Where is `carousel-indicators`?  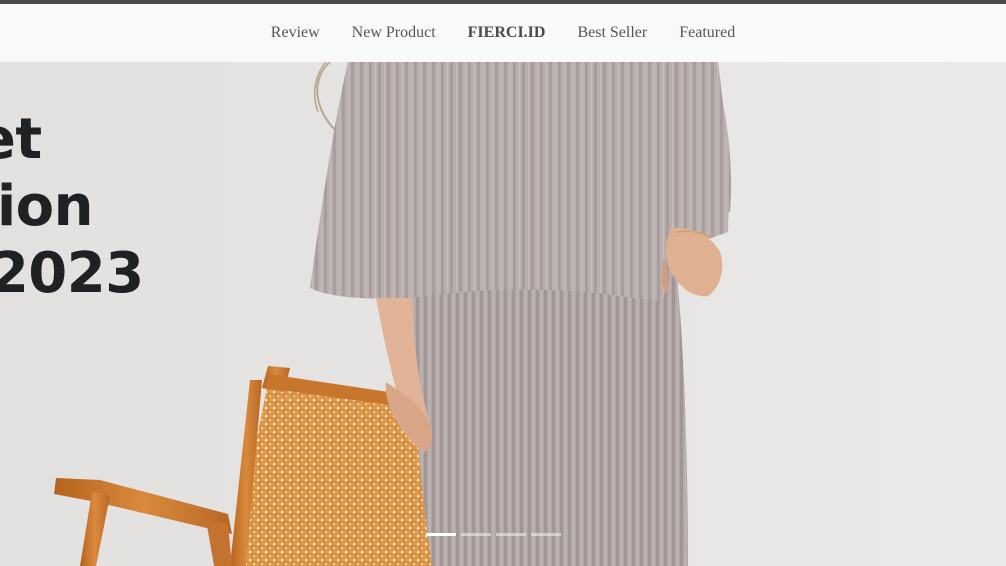
carousel-indicators is located at coordinates (493, 534).